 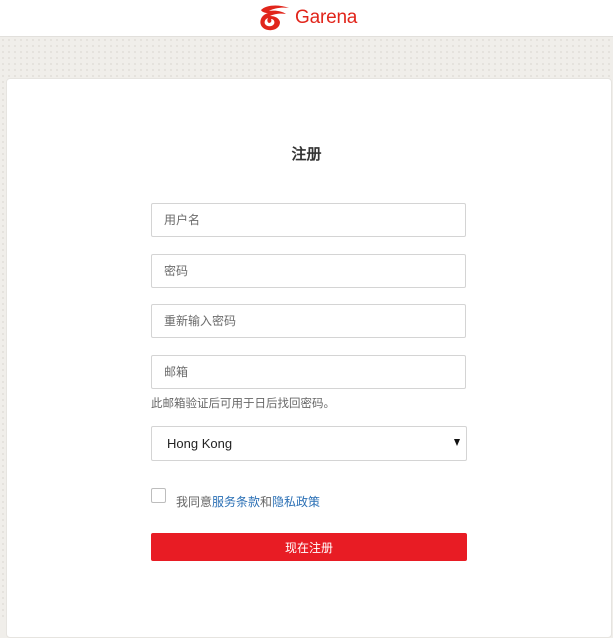 I want to click on page-title: 注册, so click(x=306, y=154).